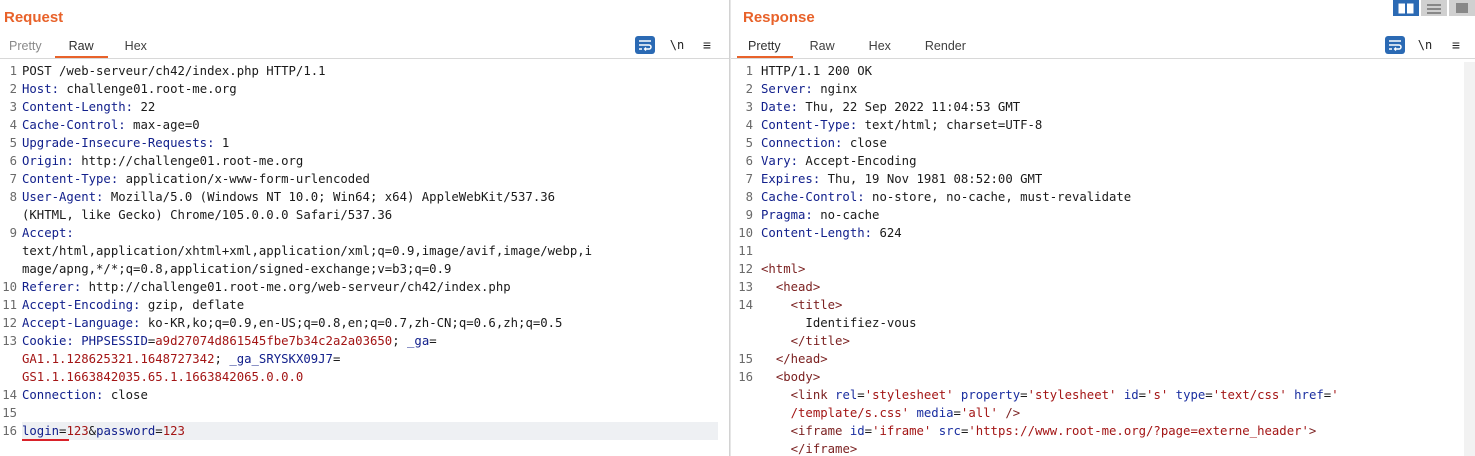  Describe the element at coordinates (9, 413) in the screenshot. I see `line-number: 15` at that location.